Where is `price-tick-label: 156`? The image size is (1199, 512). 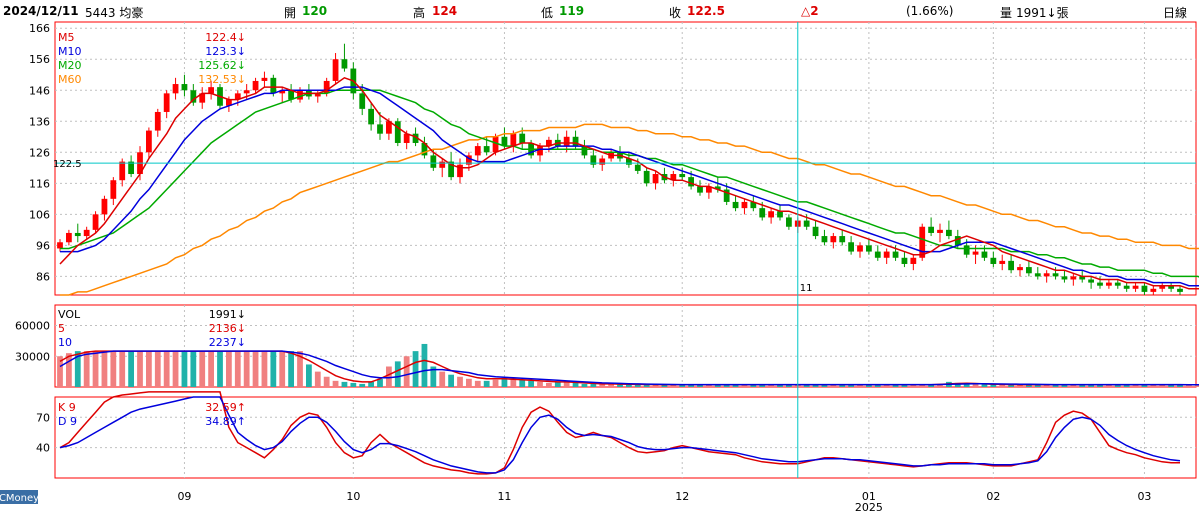 price-tick-label: 156 is located at coordinates (39, 59).